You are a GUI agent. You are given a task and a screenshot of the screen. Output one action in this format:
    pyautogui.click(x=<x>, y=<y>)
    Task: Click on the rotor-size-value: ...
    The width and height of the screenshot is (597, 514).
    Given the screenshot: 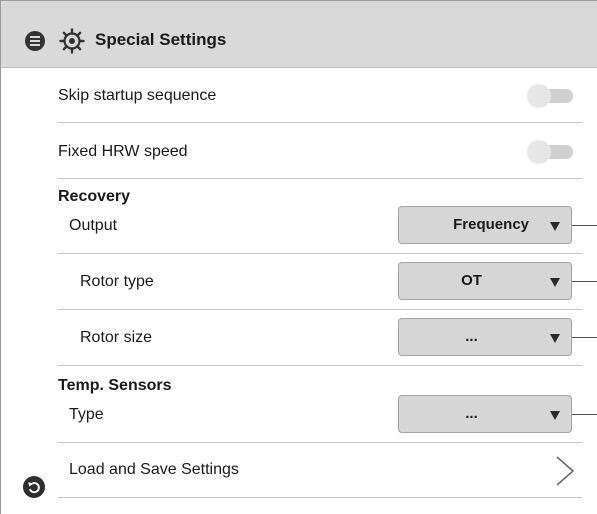 What is the action you would take?
    pyautogui.click(x=471, y=336)
    